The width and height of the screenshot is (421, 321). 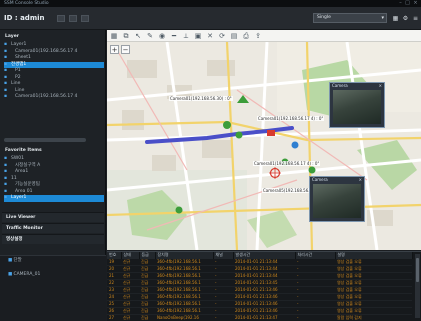 What do you see at coordinates (210, 36) in the screenshot?
I see `delete-icon: ✕` at bounding box center [210, 36].